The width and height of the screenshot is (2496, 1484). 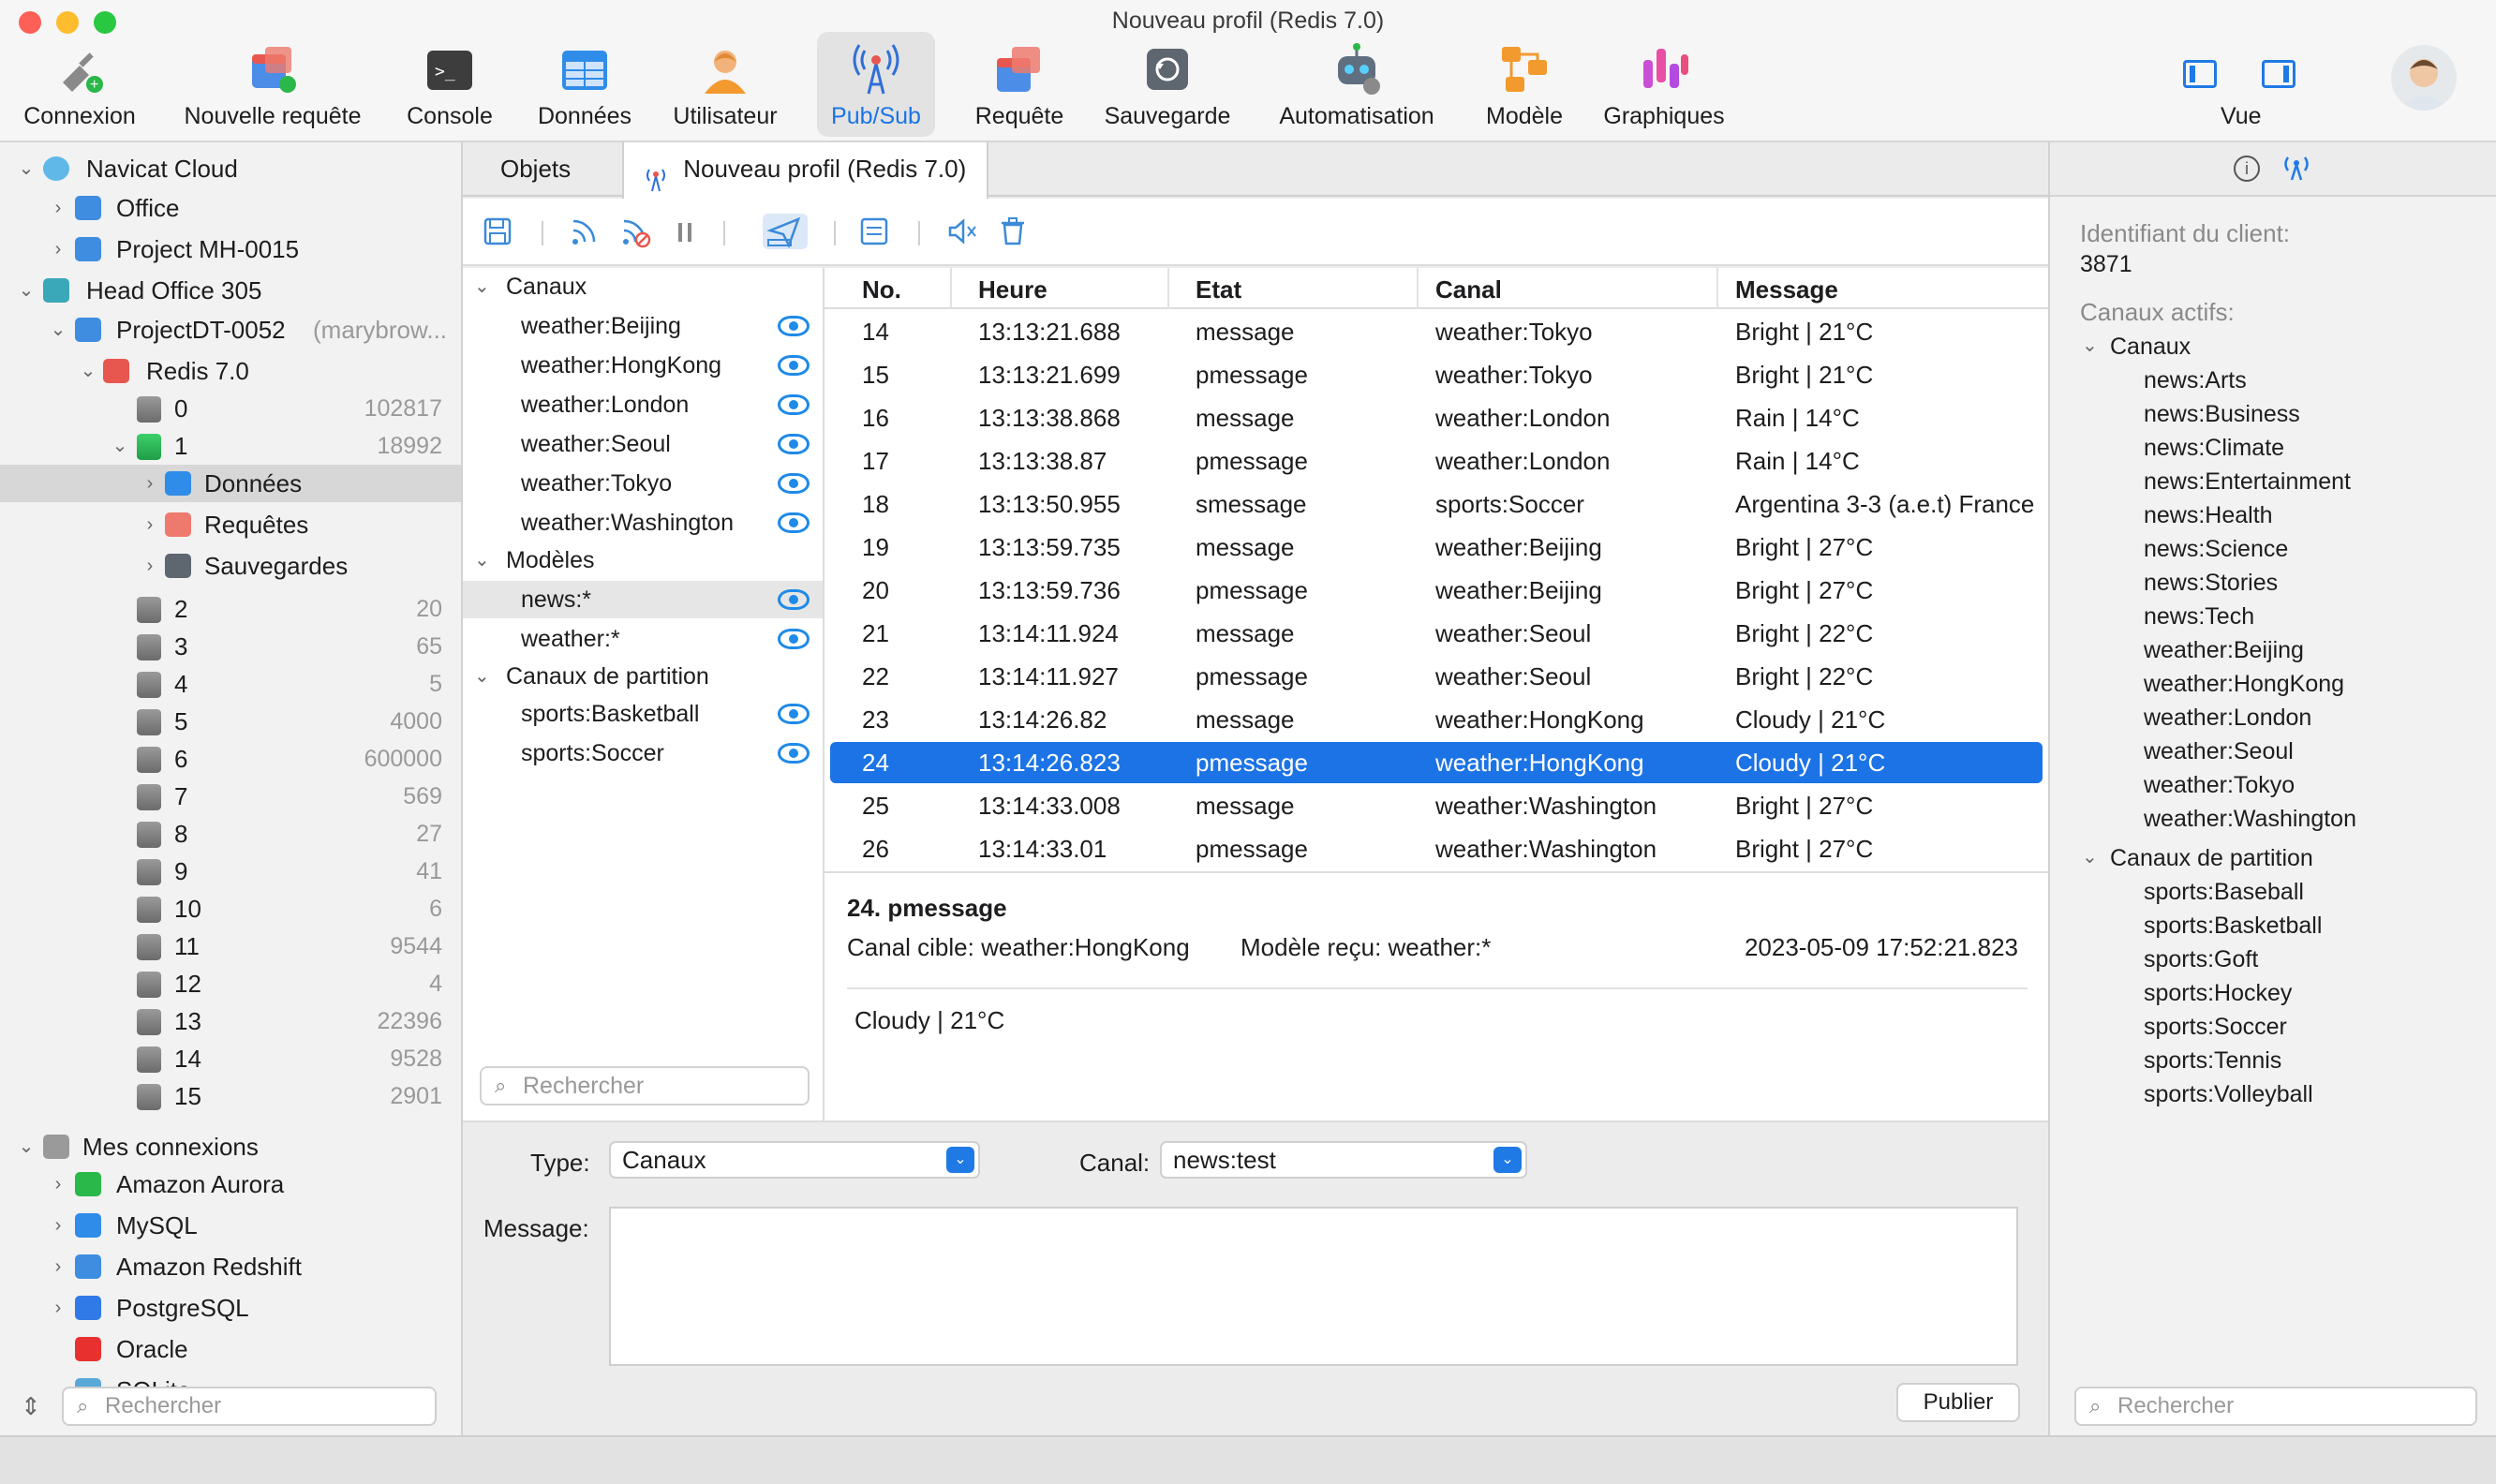 I want to click on new-query-button: Nouvelle requête, so click(x=272, y=84).